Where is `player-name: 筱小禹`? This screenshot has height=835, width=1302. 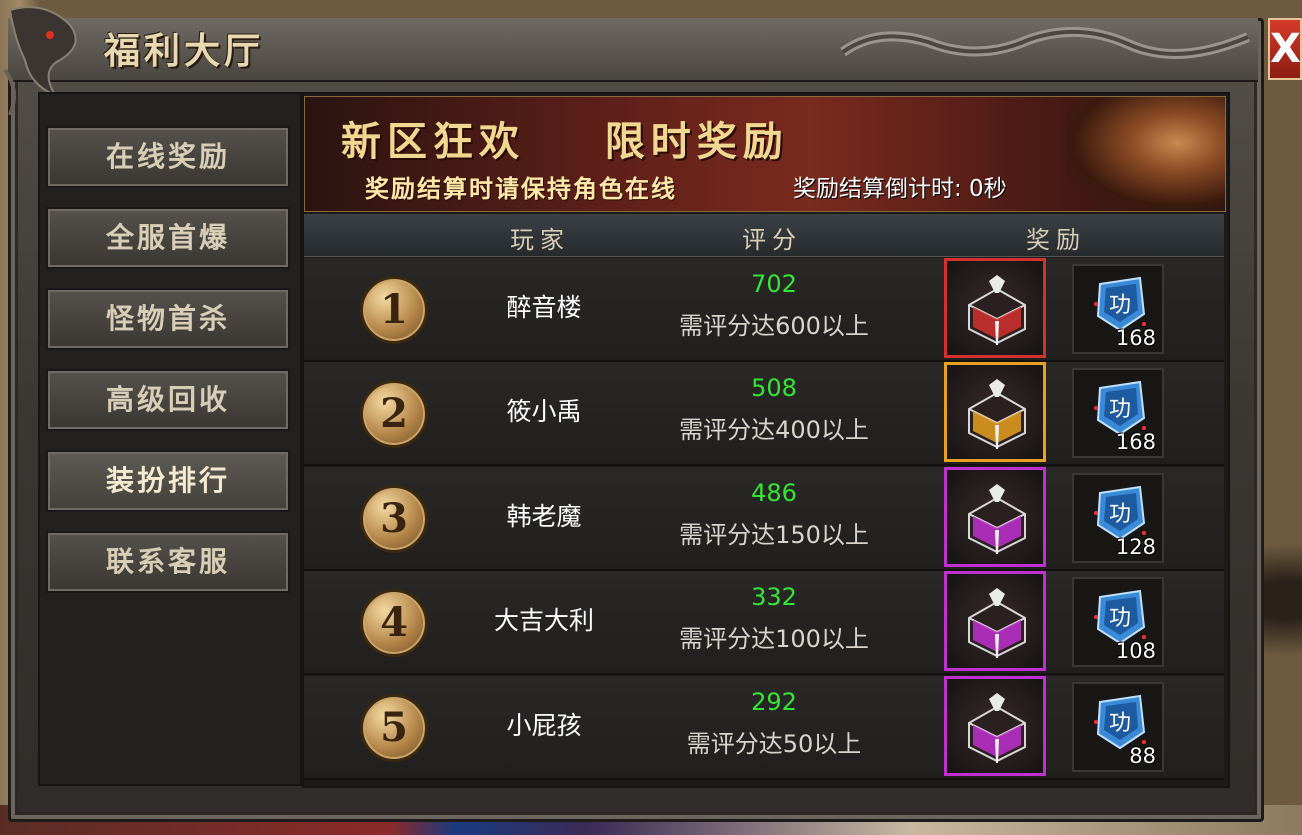
player-name: 筱小禹 is located at coordinates (544, 411).